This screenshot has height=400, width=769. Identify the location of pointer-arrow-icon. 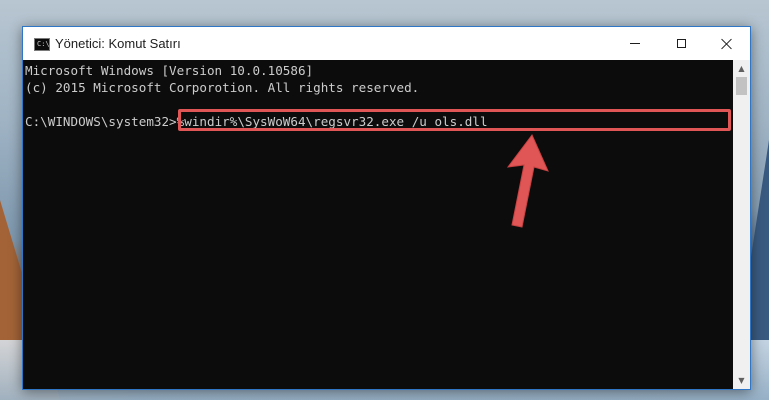
(527, 181).